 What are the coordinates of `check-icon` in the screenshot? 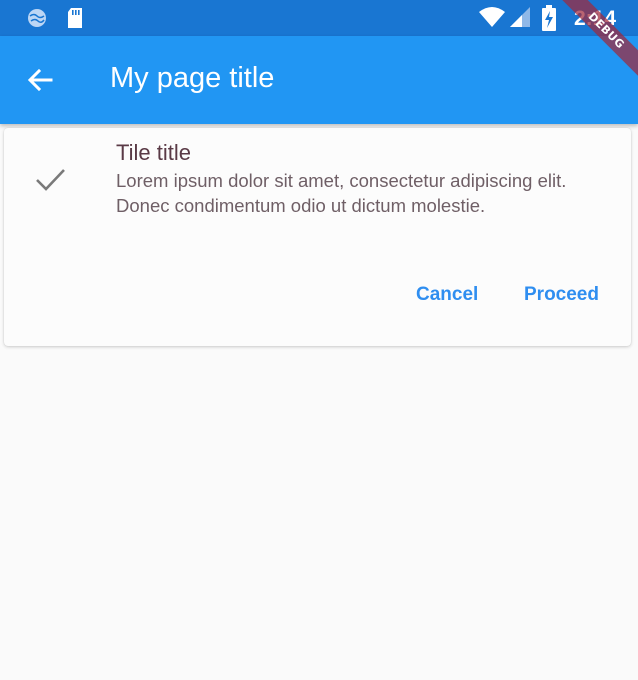 It's located at (51, 179).